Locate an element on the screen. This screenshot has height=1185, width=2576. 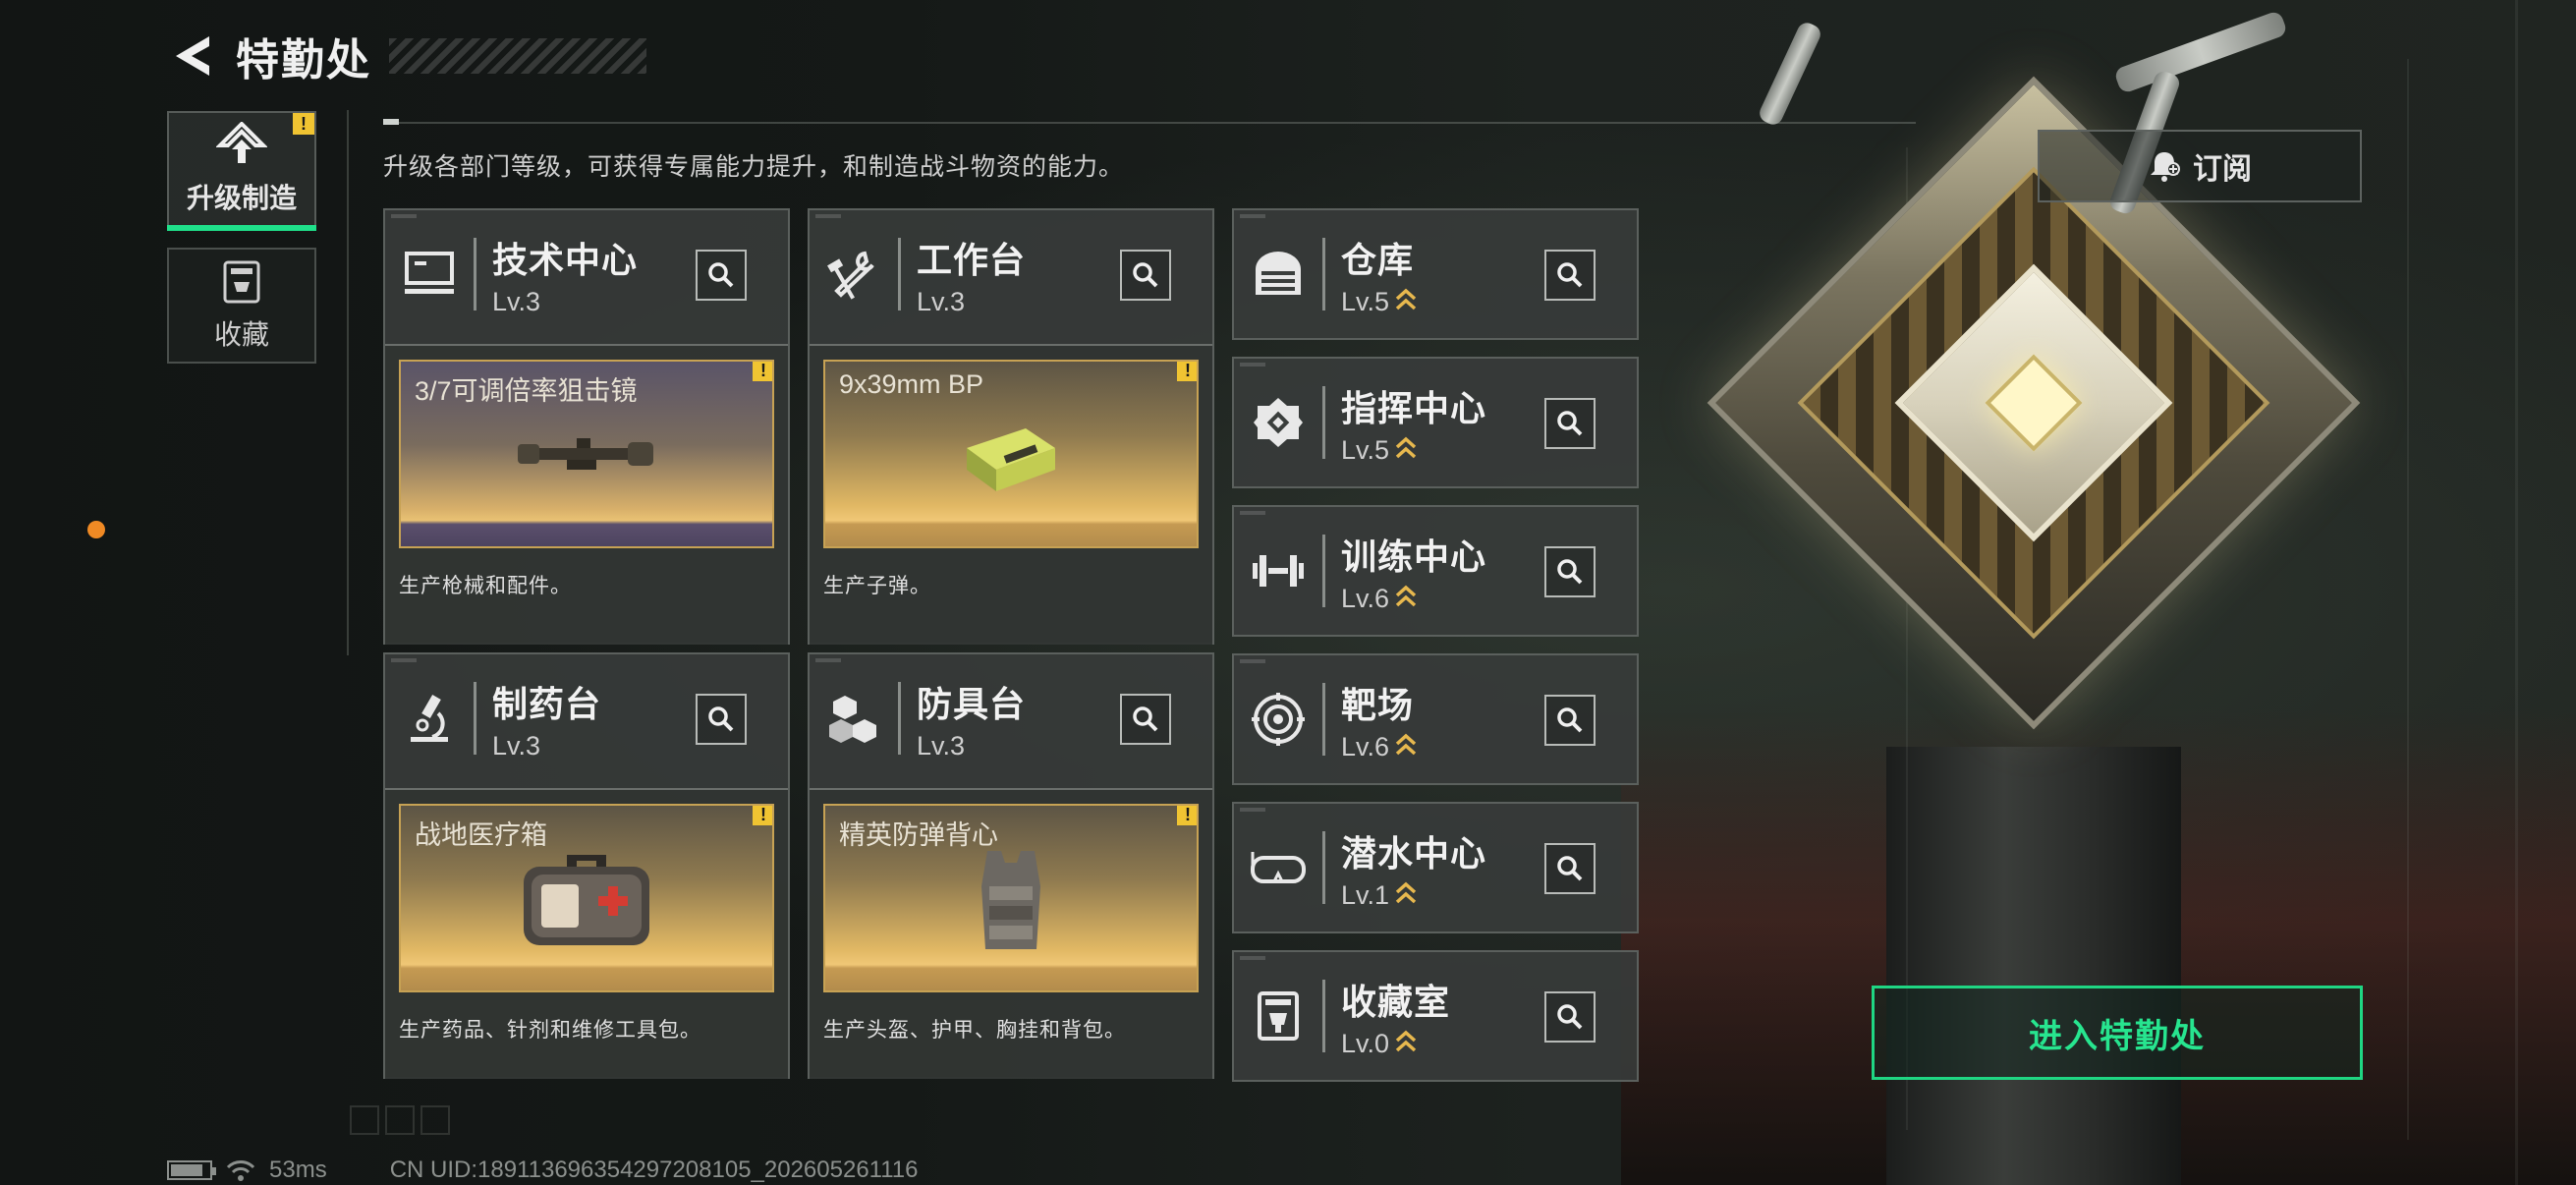
card-header: 训练中心 Lv.6 is located at coordinates (1435, 571).